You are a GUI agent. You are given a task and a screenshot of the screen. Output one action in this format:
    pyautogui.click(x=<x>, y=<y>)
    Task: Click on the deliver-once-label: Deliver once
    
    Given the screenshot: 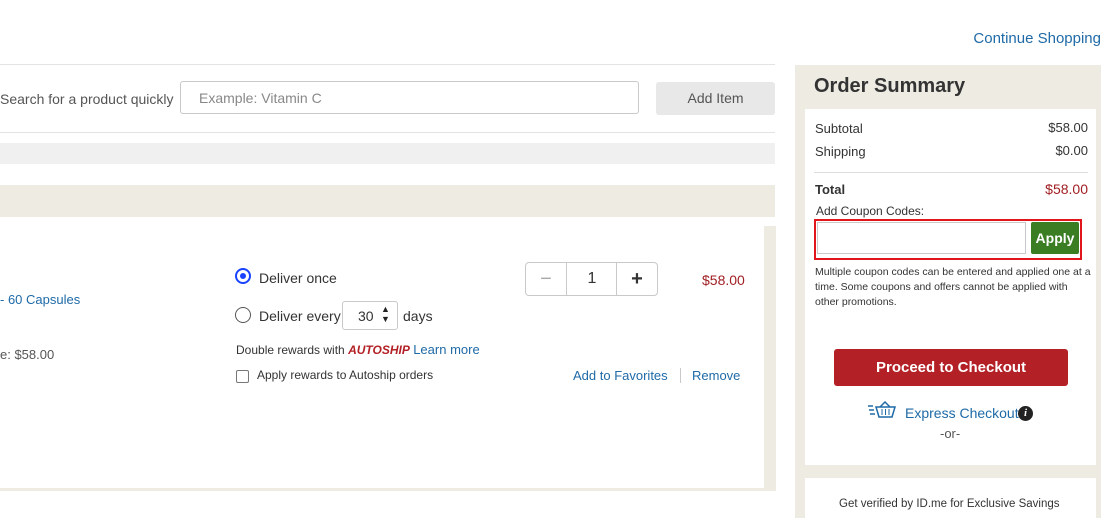 What is the action you would take?
    pyautogui.click(x=298, y=278)
    